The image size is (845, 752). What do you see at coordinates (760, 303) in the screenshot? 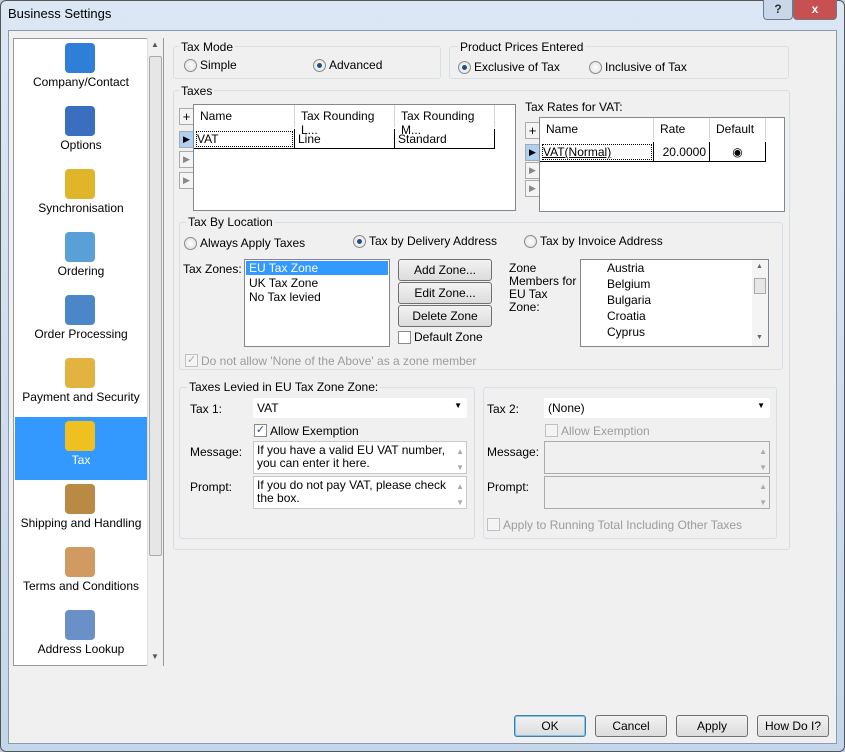
I see `members-scrollbar: ▲ ▼` at bounding box center [760, 303].